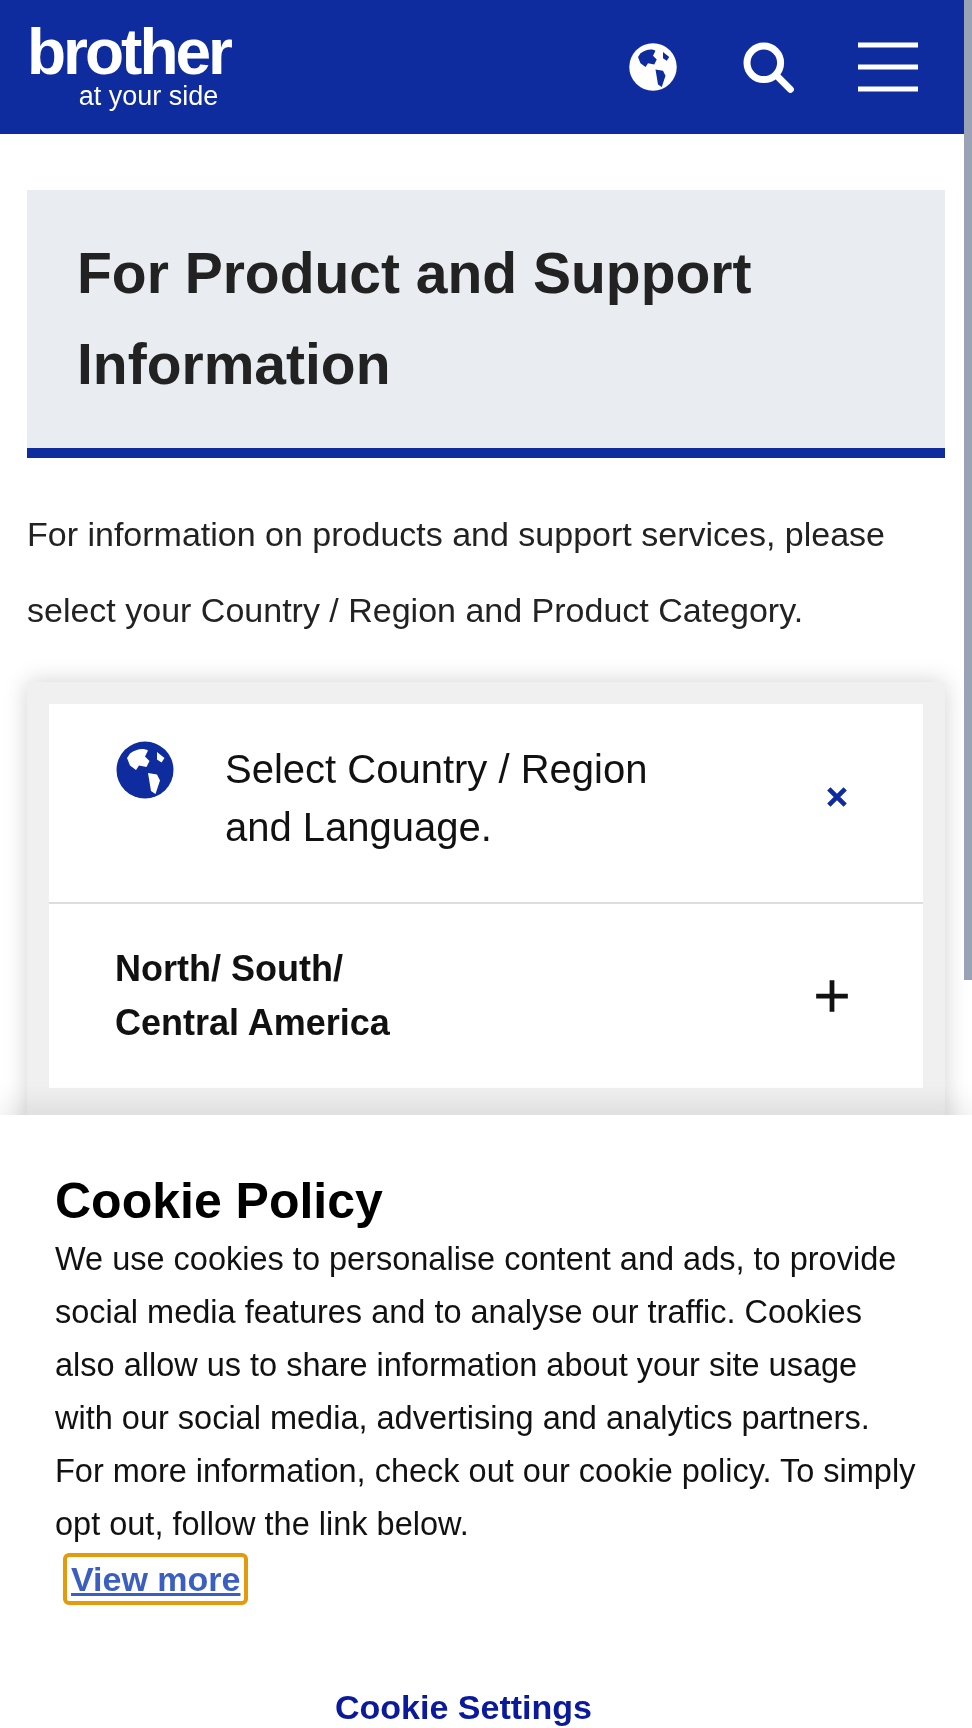  Describe the element at coordinates (415, 319) in the screenshot. I see `page-title: For Product and Support Information` at that location.